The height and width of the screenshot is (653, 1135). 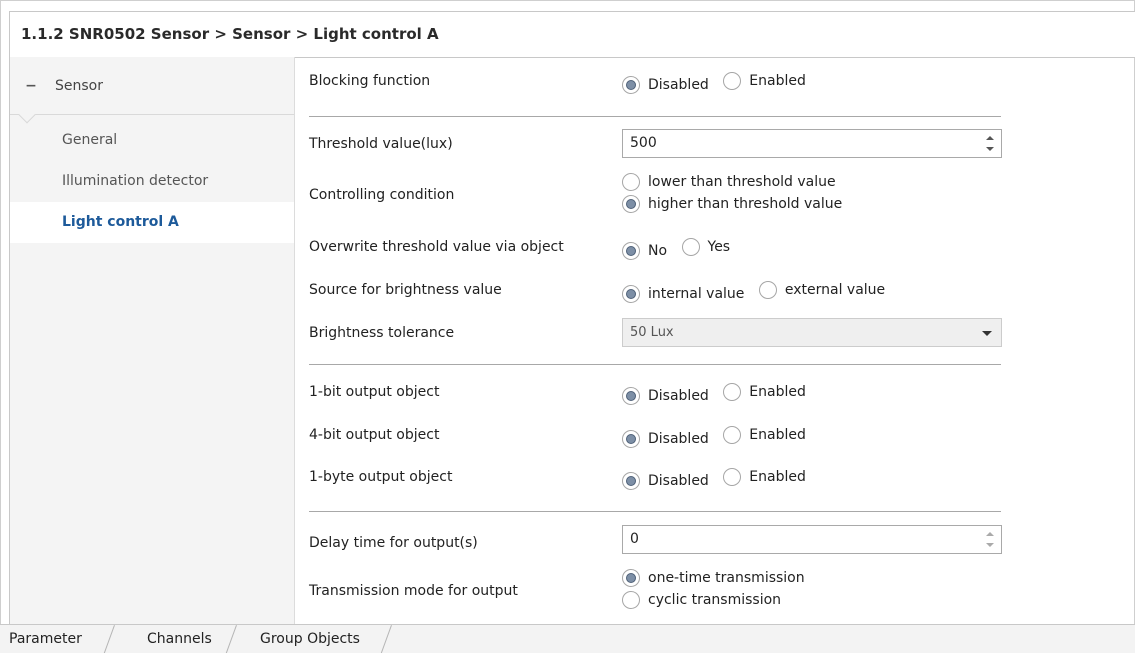 I want to click on out4bit-radio-group: Disabled Enabled, so click(x=719, y=437).